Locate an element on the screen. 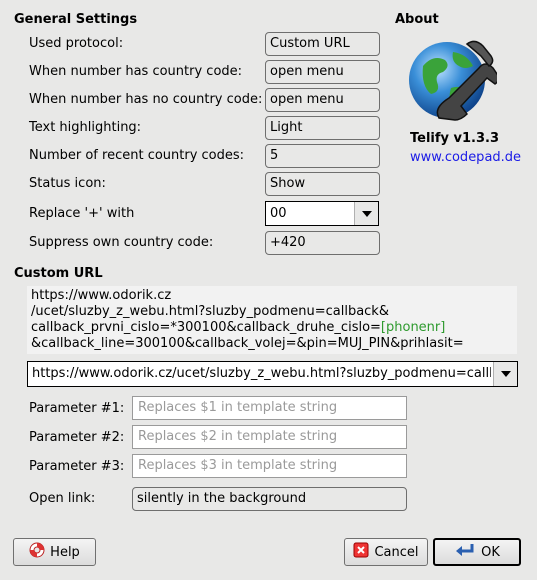  no-country-code-label: When number has no country code: is located at coordinates (146, 99).